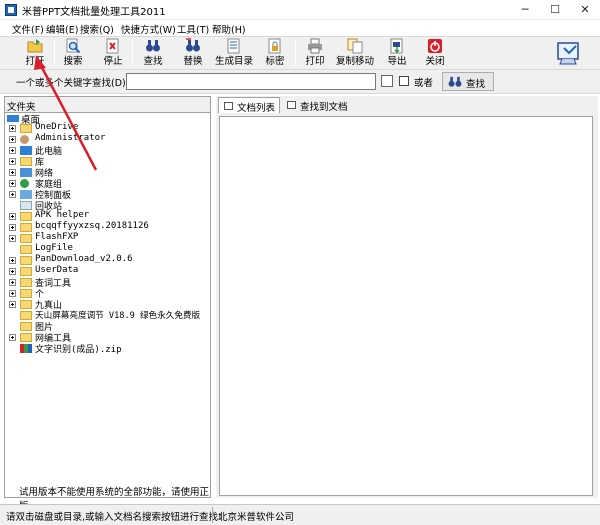 The width and height of the screenshot is (600, 525). What do you see at coordinates (26, 348) in the screenshot?
I see `zip-archive-icon` at bounding box center [26, 348].